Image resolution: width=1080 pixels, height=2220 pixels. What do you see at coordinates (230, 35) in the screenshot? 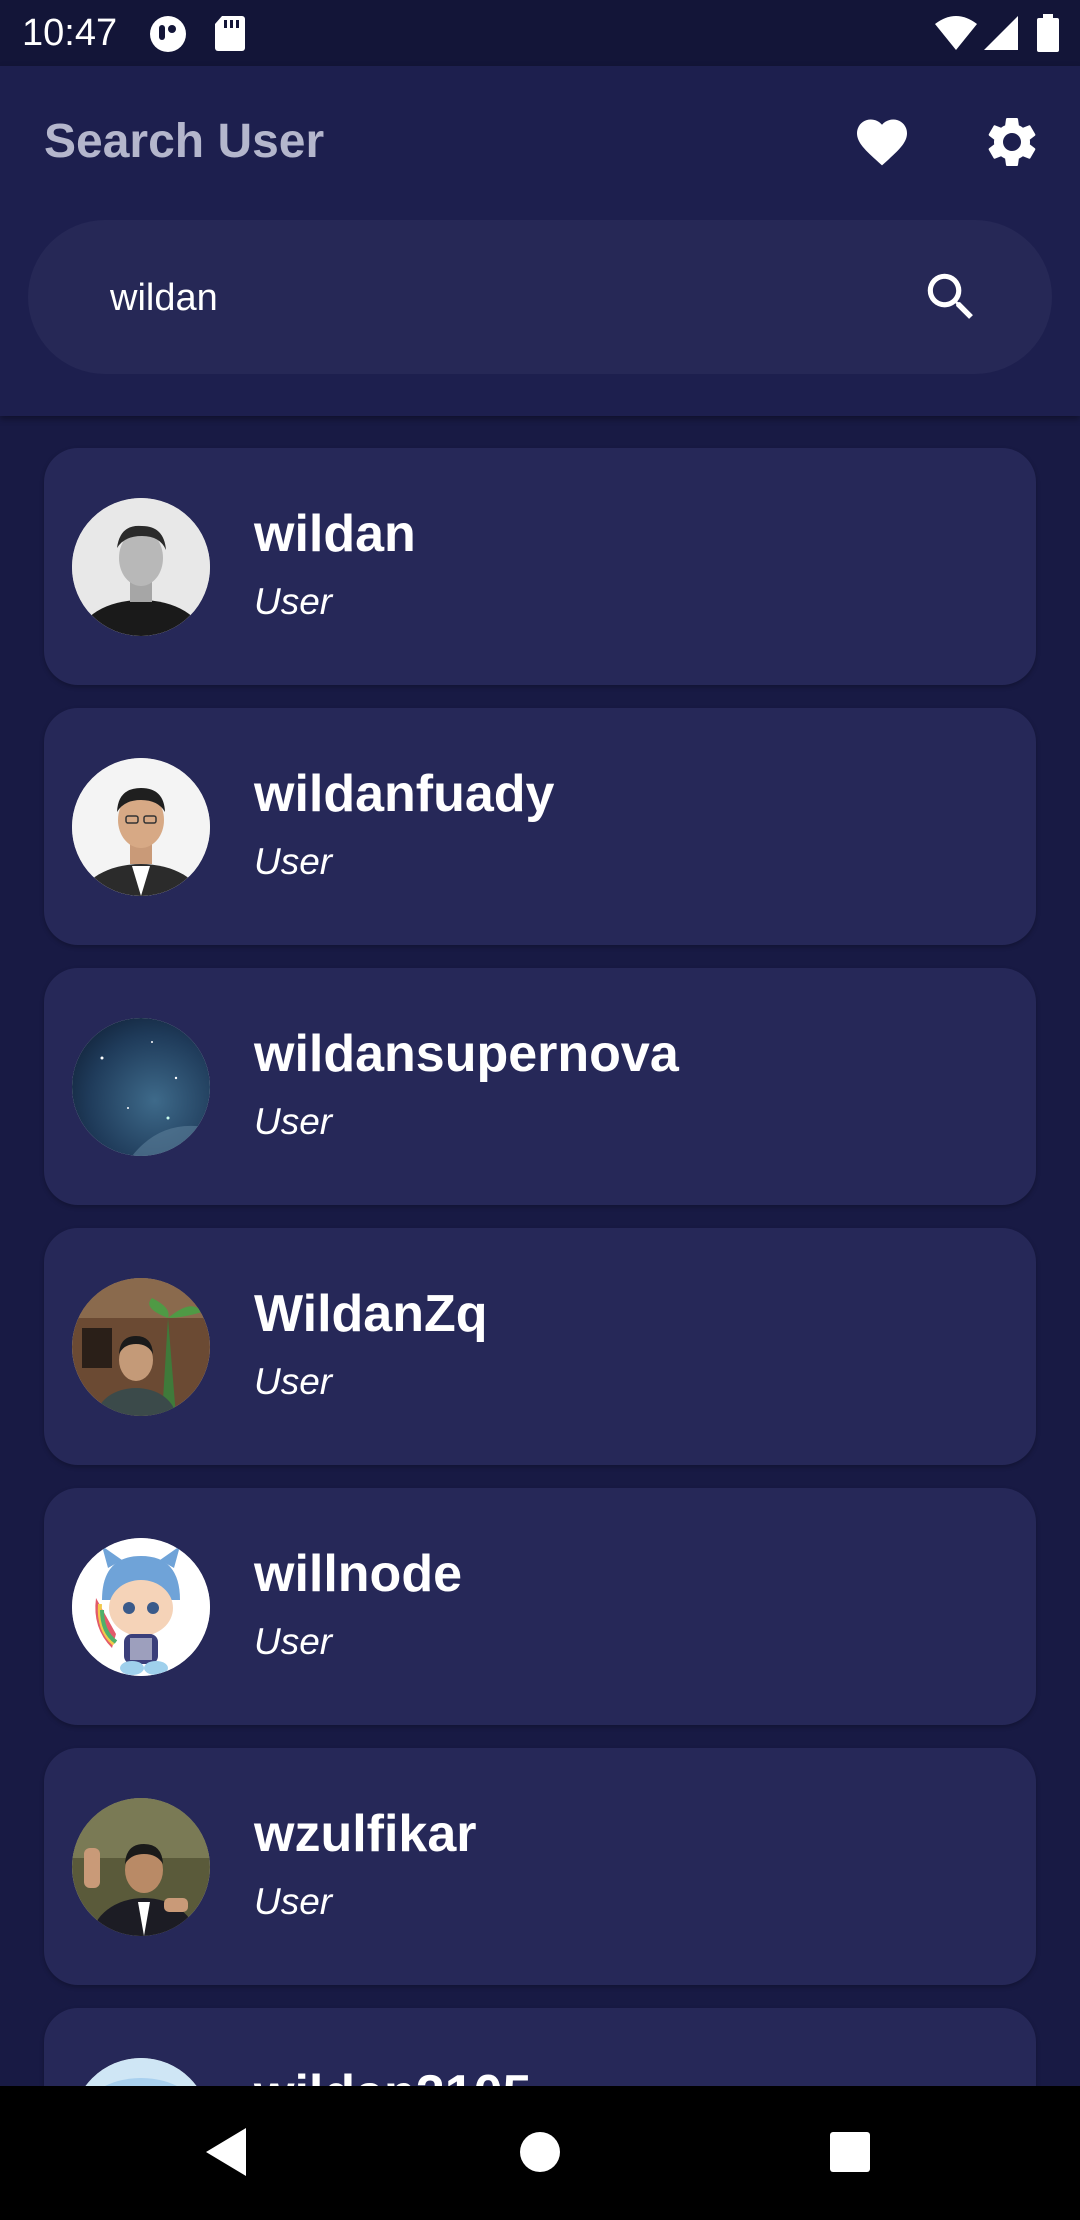
I see `sd-card-icon` at bounding box center [230, 35].